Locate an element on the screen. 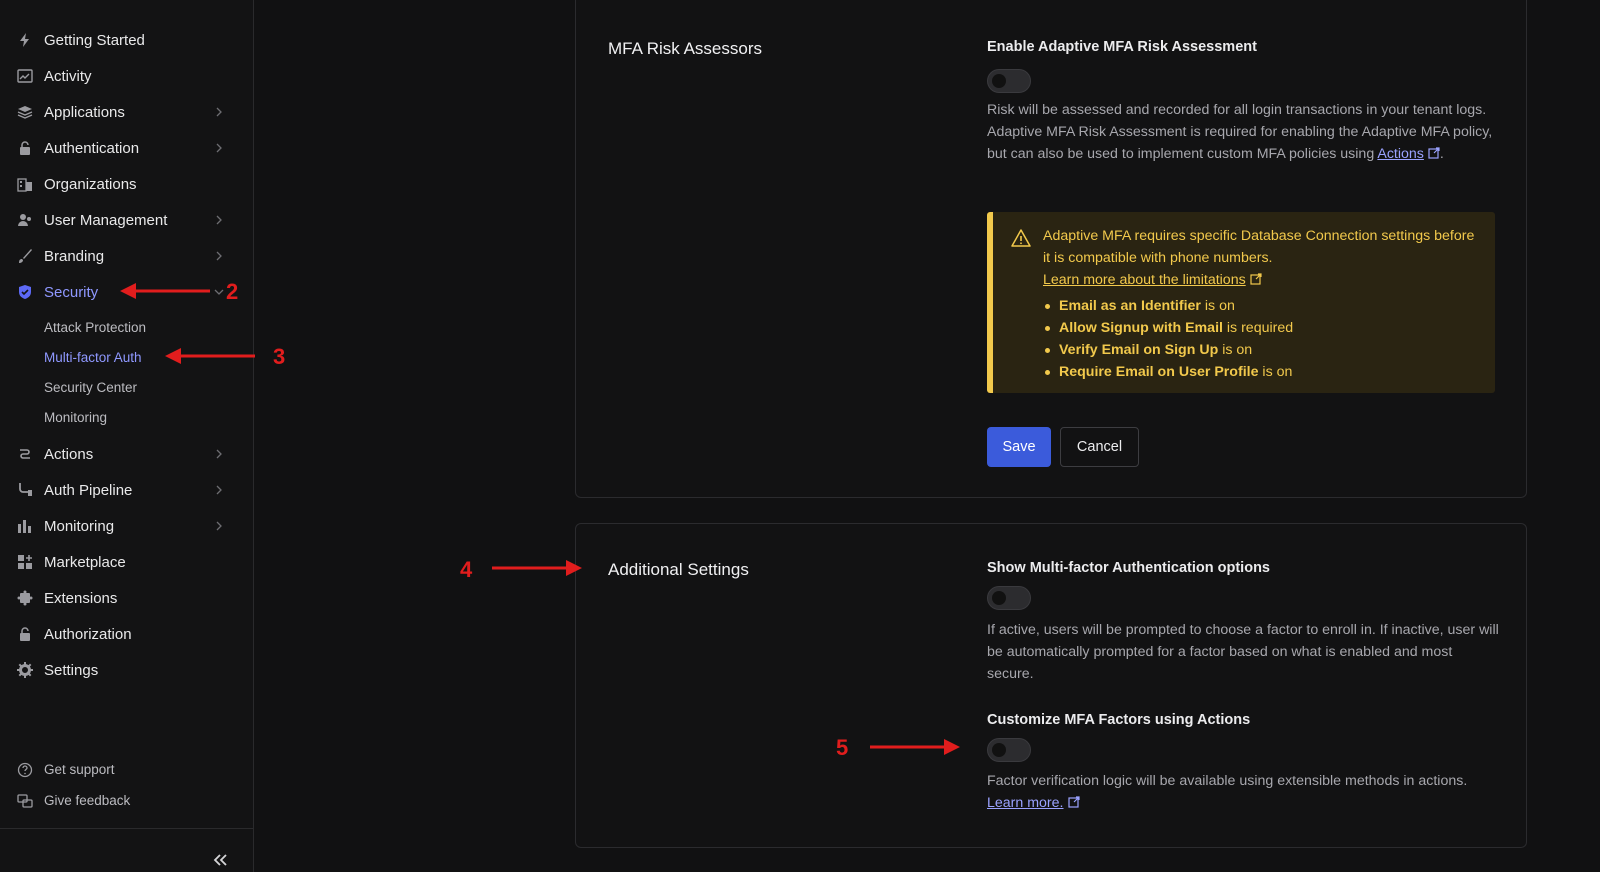 This screenshot has height=872, width=1600. sidebar-item-getting-started: Getting Started is located at coordinates (127, 40).